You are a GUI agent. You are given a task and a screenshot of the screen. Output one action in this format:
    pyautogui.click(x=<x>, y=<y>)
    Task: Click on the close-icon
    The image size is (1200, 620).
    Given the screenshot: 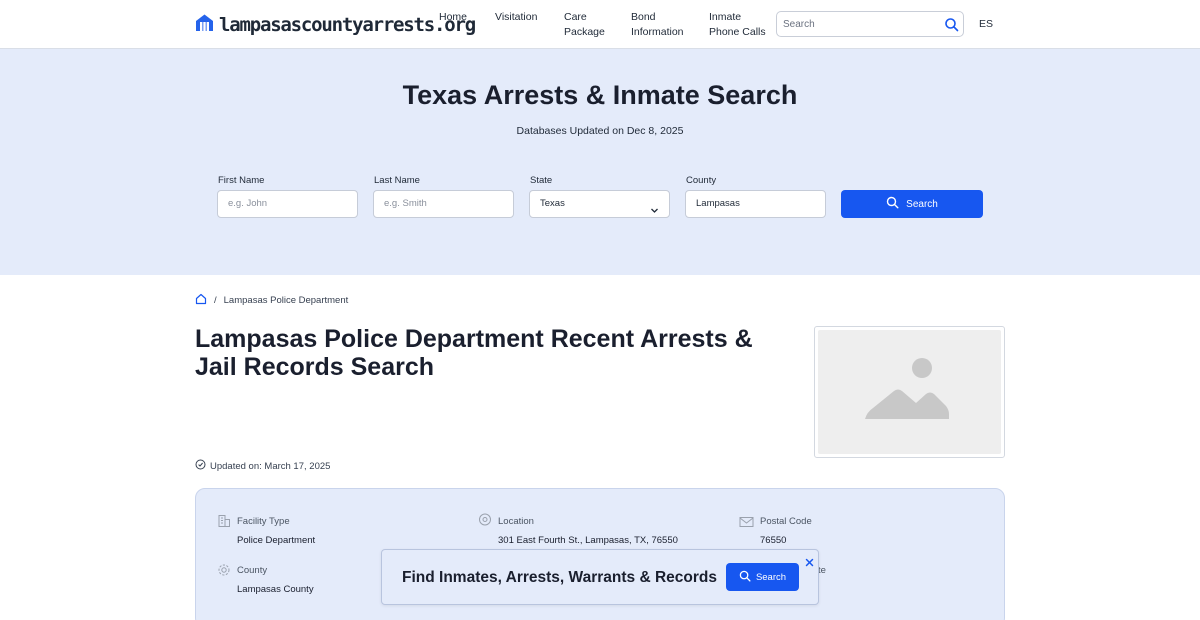 What is the action you would take?
    pyautogui.click(x=809, y=563)
    